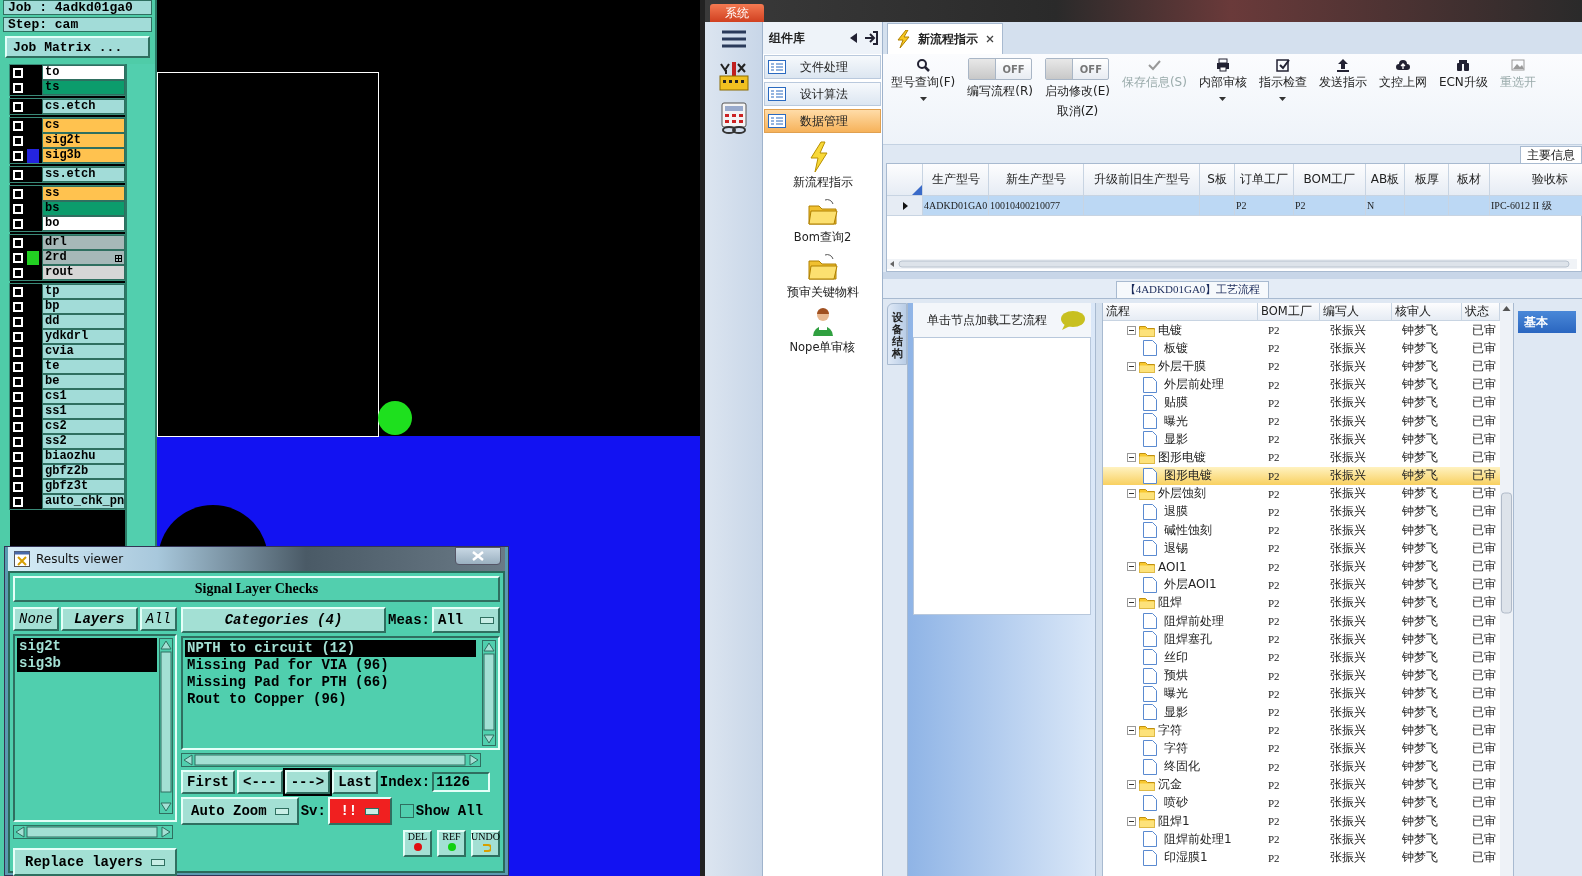 The height and width of the screenshot is (876, 1582). I want to click on layer-name: to, so click(84, 72).